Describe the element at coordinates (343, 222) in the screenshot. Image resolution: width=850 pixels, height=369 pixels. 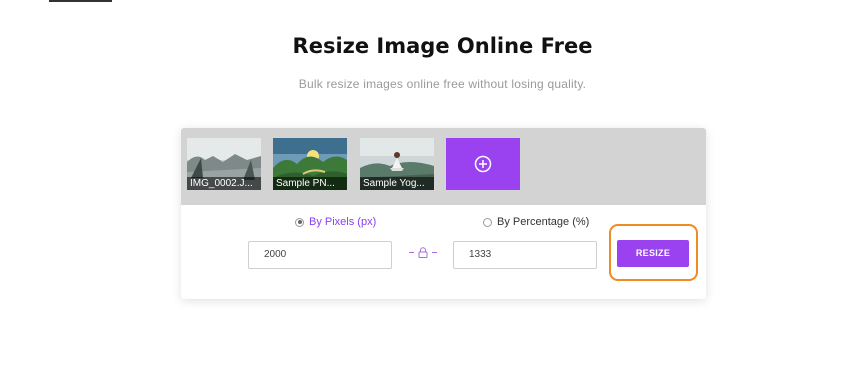
I see `by-pixels-label: By Pixels (px)` at that location.